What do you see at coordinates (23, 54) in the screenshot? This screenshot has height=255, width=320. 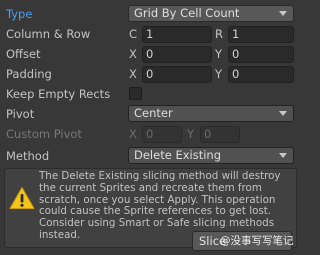 I see `offset-label: Offset` at bounding box center [23, 54].